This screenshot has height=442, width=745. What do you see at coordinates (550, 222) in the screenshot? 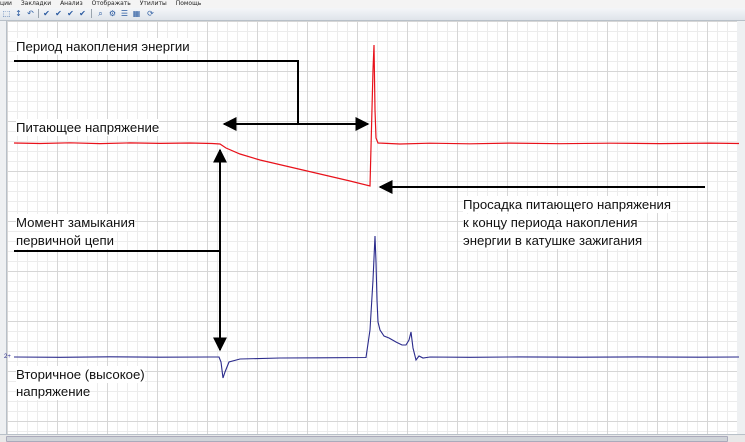
I see `sag-label-line2: к концу периода накопления` at bounding box center [550, 222].